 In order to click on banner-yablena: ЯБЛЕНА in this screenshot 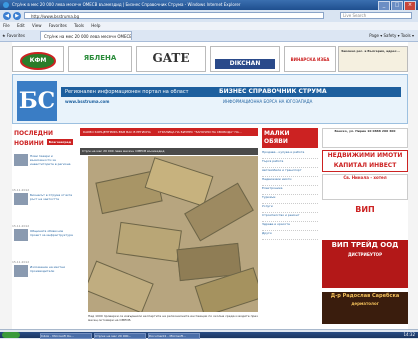, I will do `click(100, 59)`.